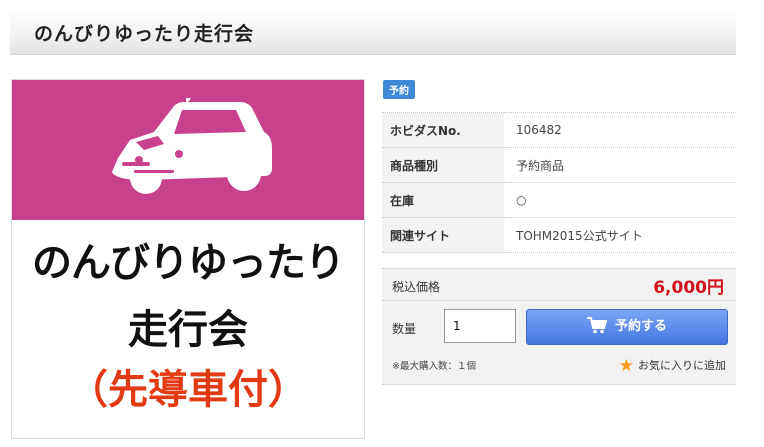 The width and height of the screenshot is (764, 447). I want to click on price-value: 6,000円, so click(688, 288).